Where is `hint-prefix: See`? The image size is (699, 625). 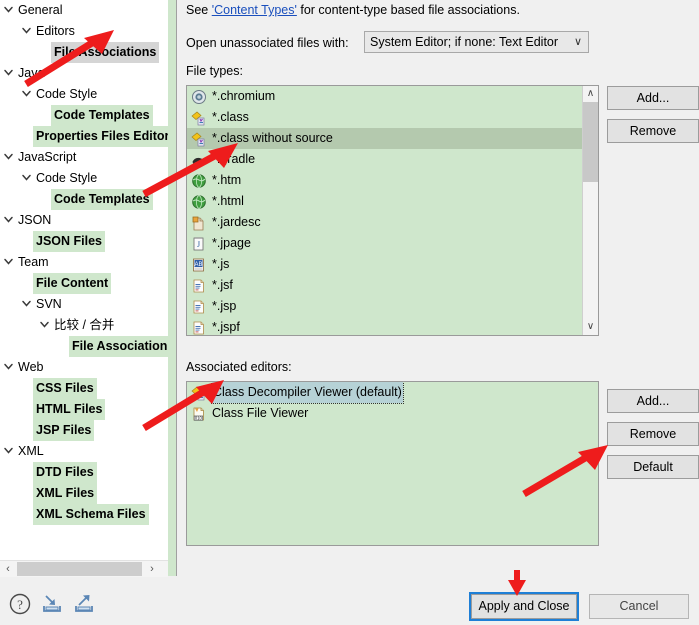 hint-prefix: See is located at coordinates (199, 10).